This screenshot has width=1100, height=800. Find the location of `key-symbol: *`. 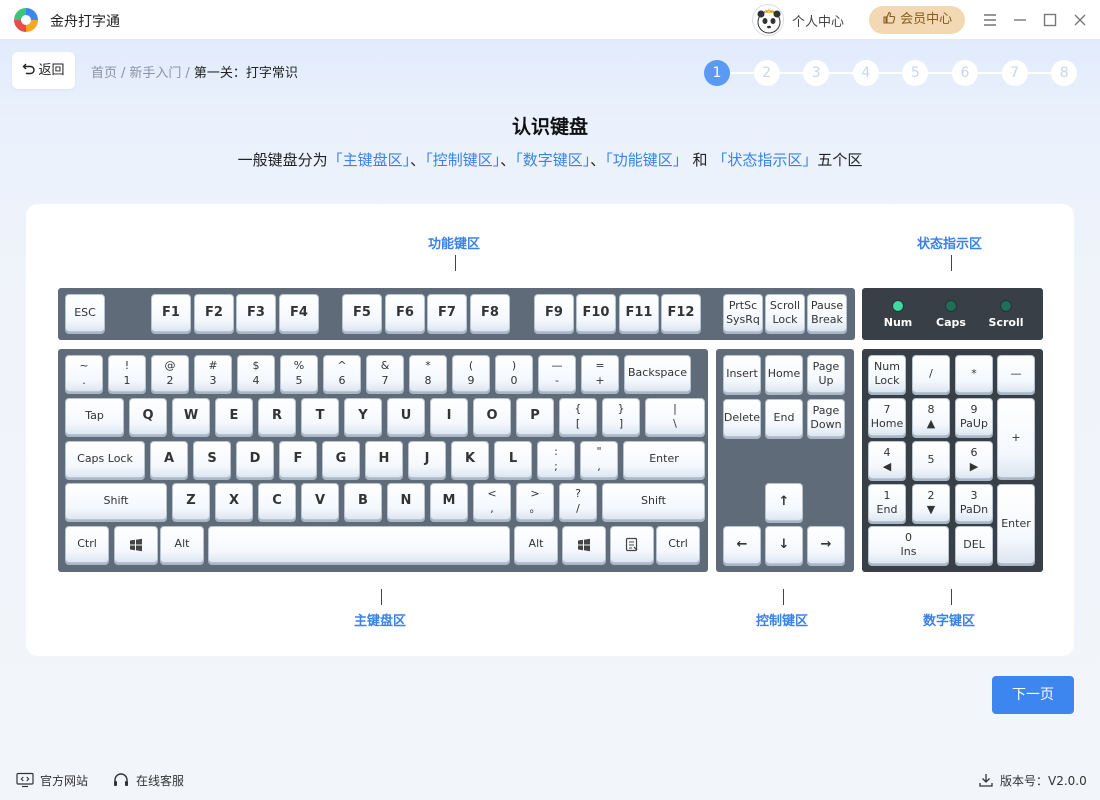

key-symbol: * is located at coordinates (974, 374).